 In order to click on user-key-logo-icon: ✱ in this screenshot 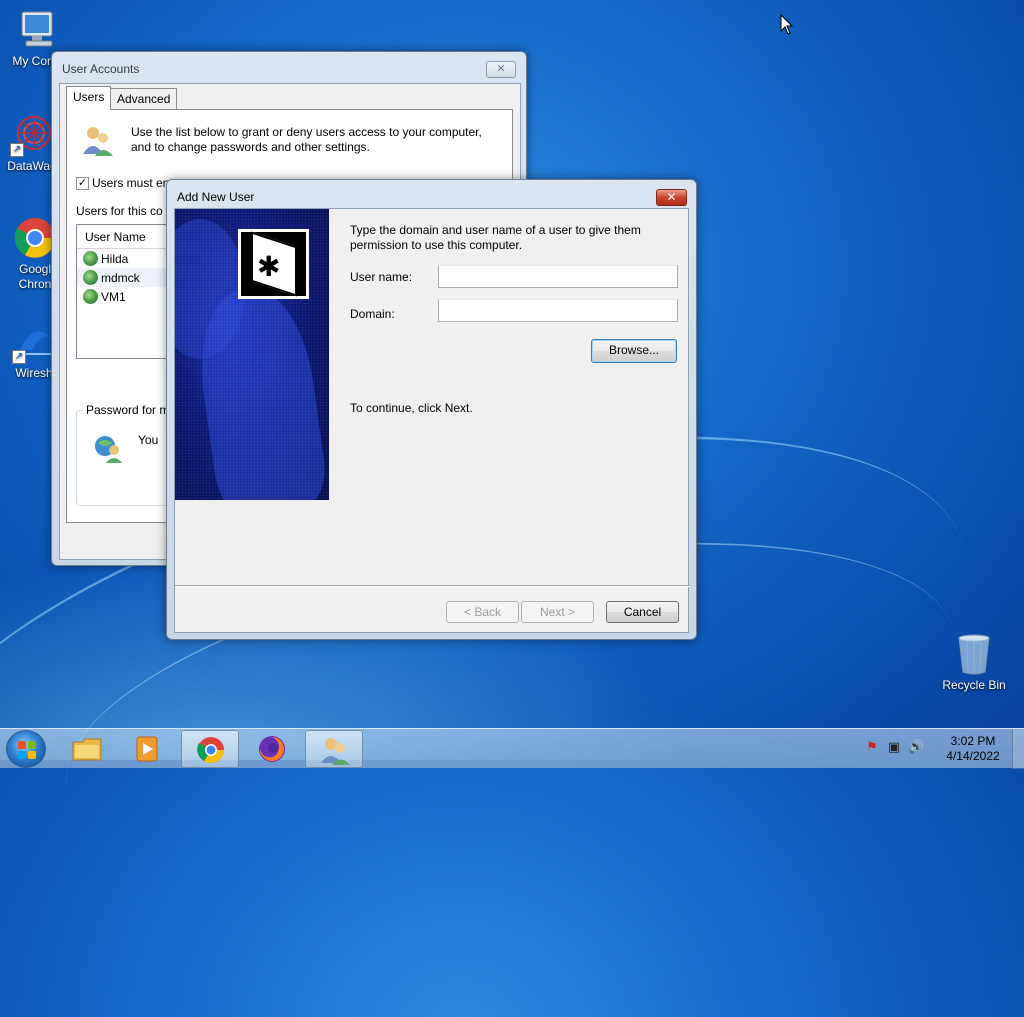, I will do `click(273, 264)`.